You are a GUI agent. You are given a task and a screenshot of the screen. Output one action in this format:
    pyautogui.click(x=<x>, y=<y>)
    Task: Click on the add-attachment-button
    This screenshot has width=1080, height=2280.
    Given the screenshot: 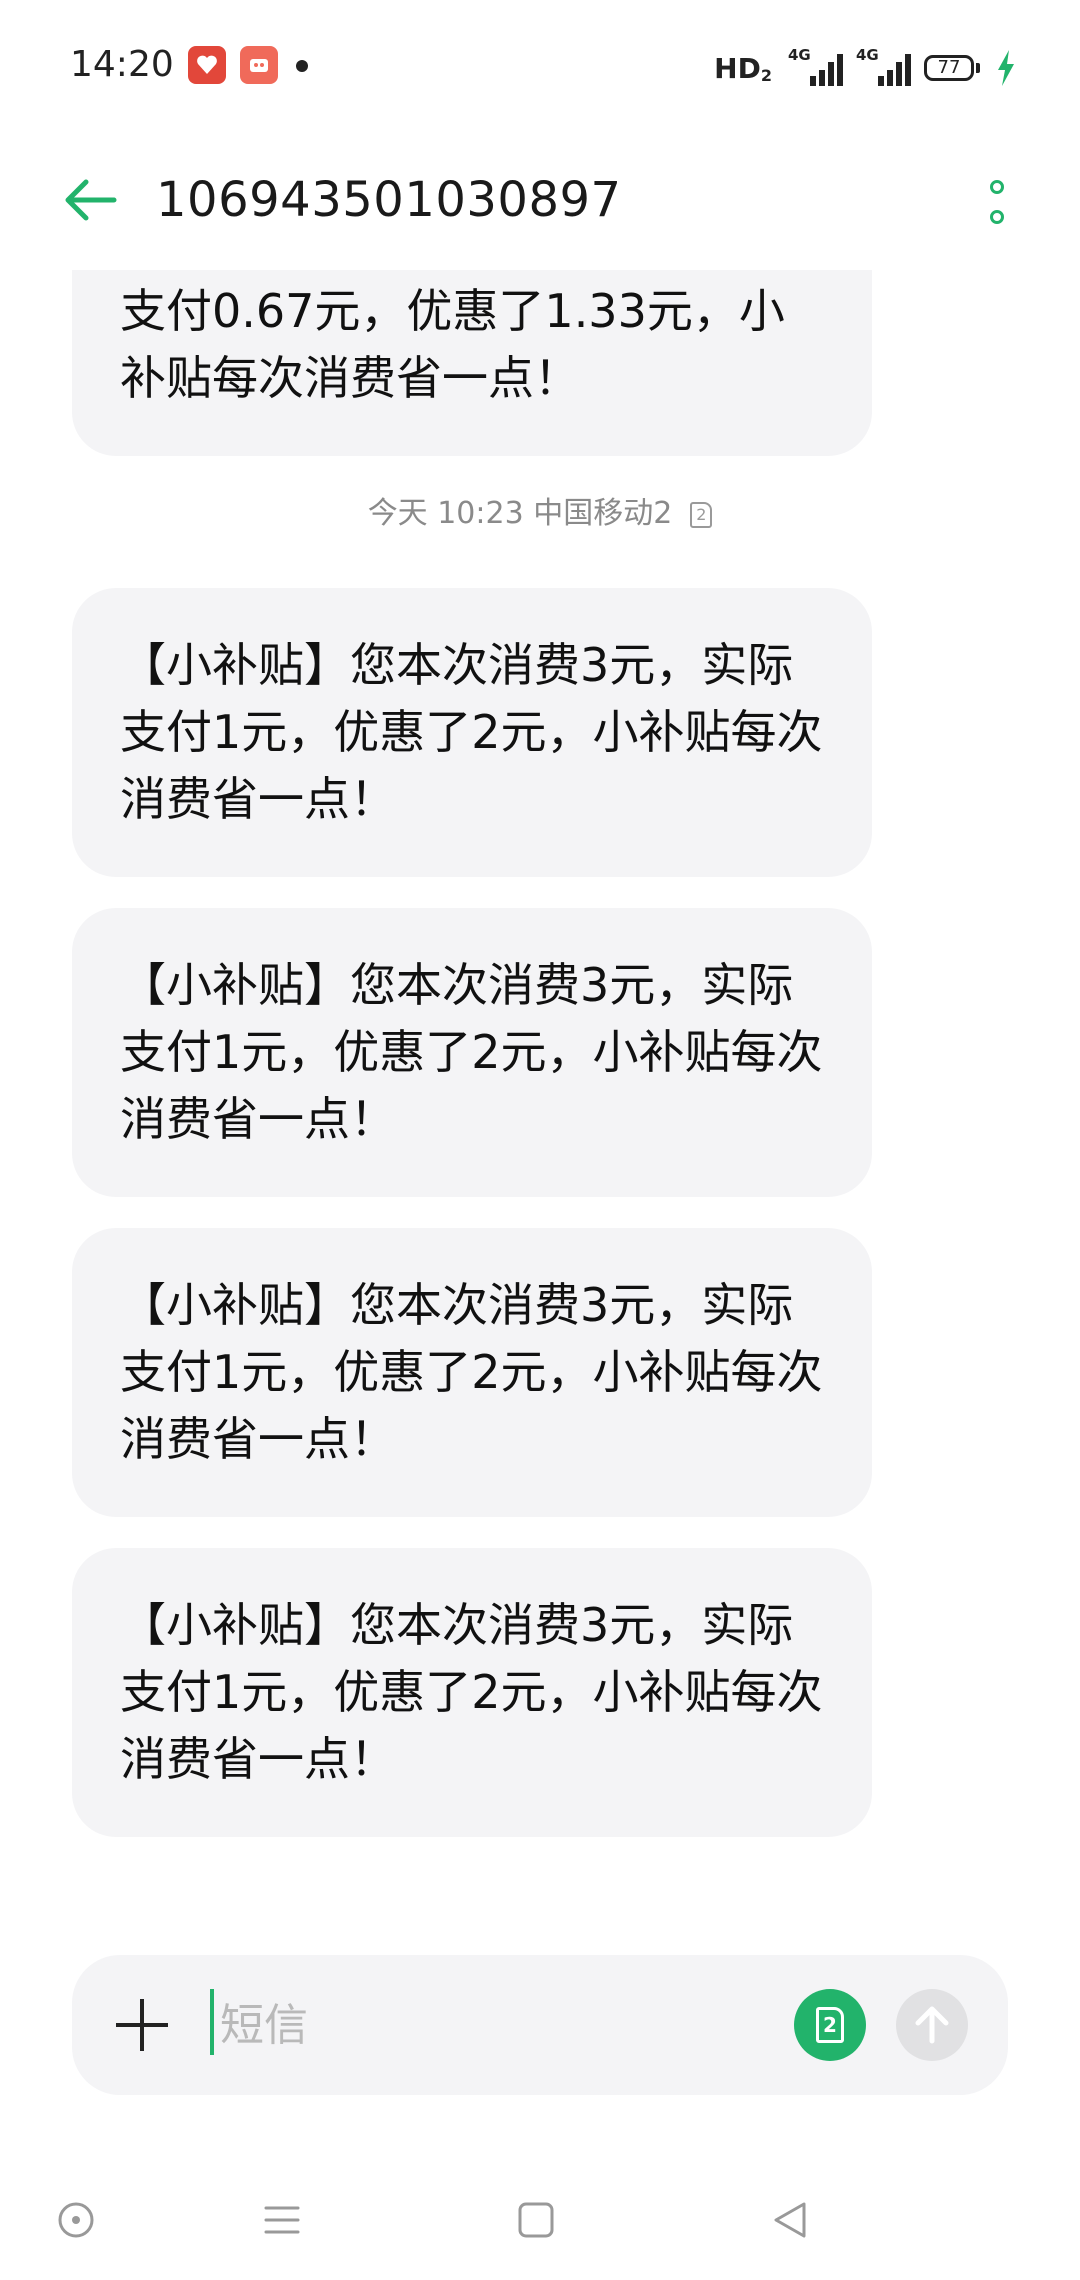 What is the action you would take?
    pyautogui.click(x=142, y=2025)
    